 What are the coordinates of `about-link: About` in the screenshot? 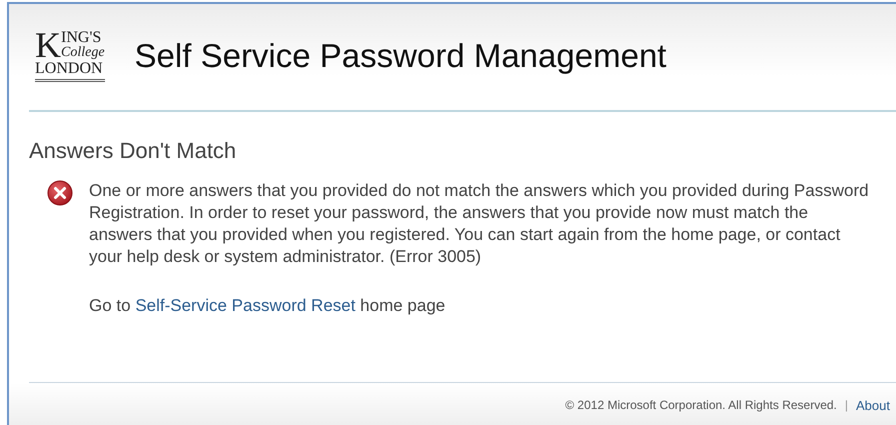 It's located at (873, 405).